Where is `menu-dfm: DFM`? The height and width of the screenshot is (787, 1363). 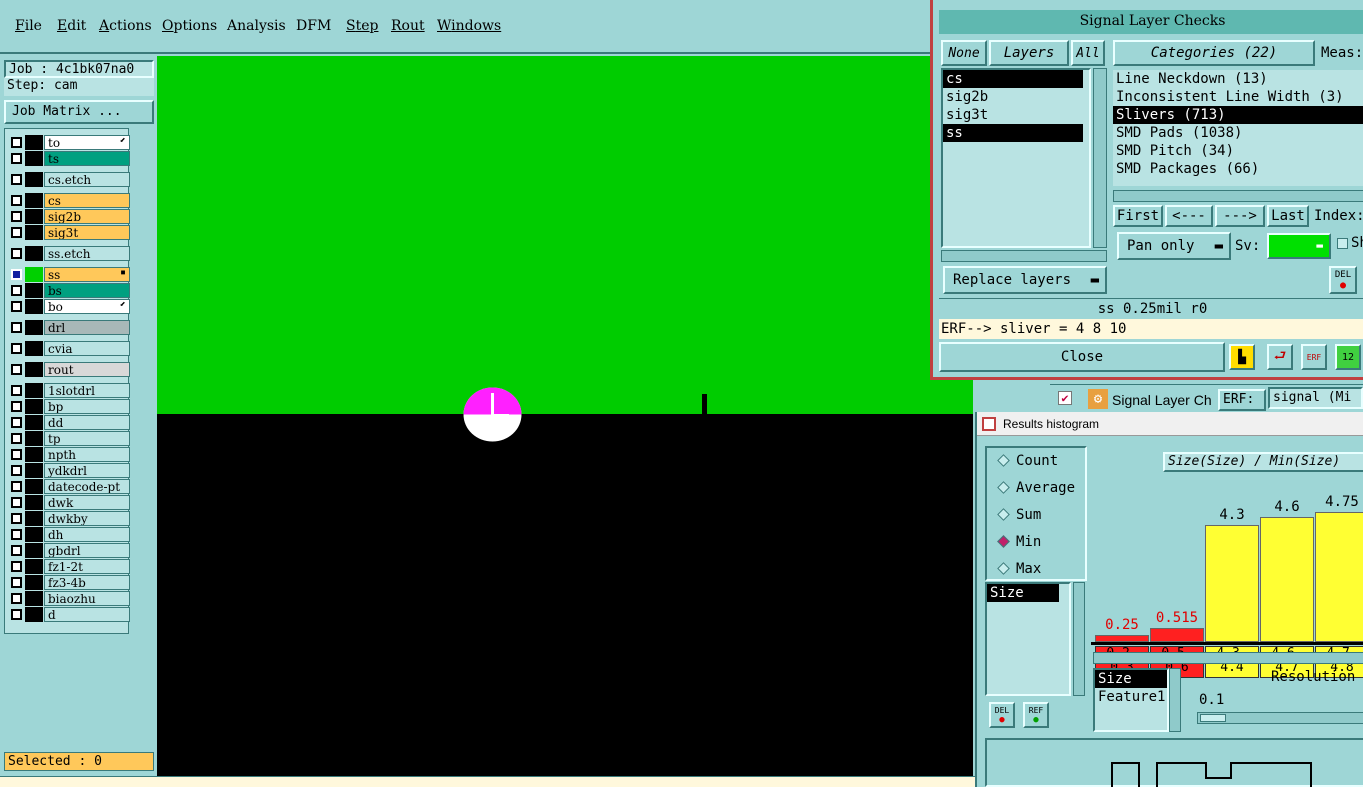 menu-dfm: DFM is located at coordinates (313, 26).